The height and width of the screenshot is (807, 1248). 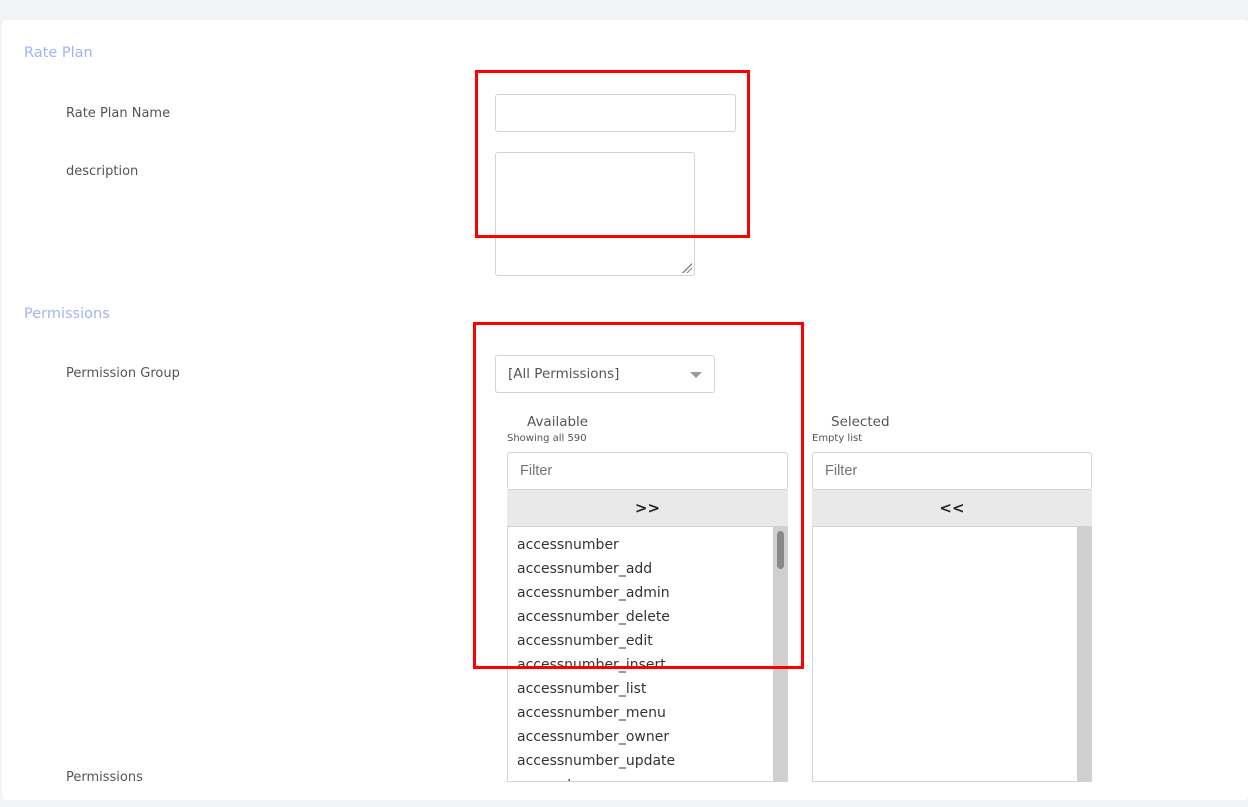 What do you see at coordinates (837, 438) in the screenshot?
I see `selected-info: Empty list` at bounding box center [837, 438].